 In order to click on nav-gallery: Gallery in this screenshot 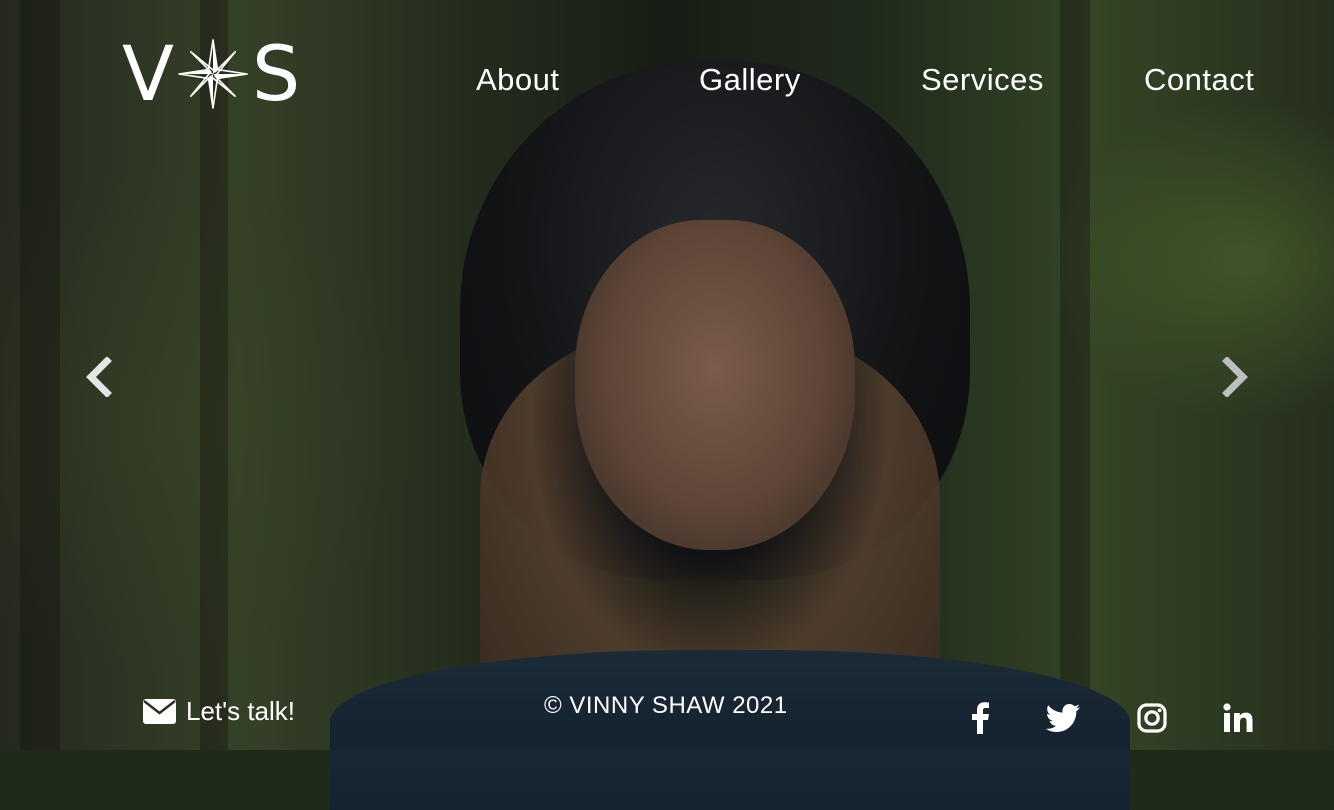, I will do `click(750, 80)`.